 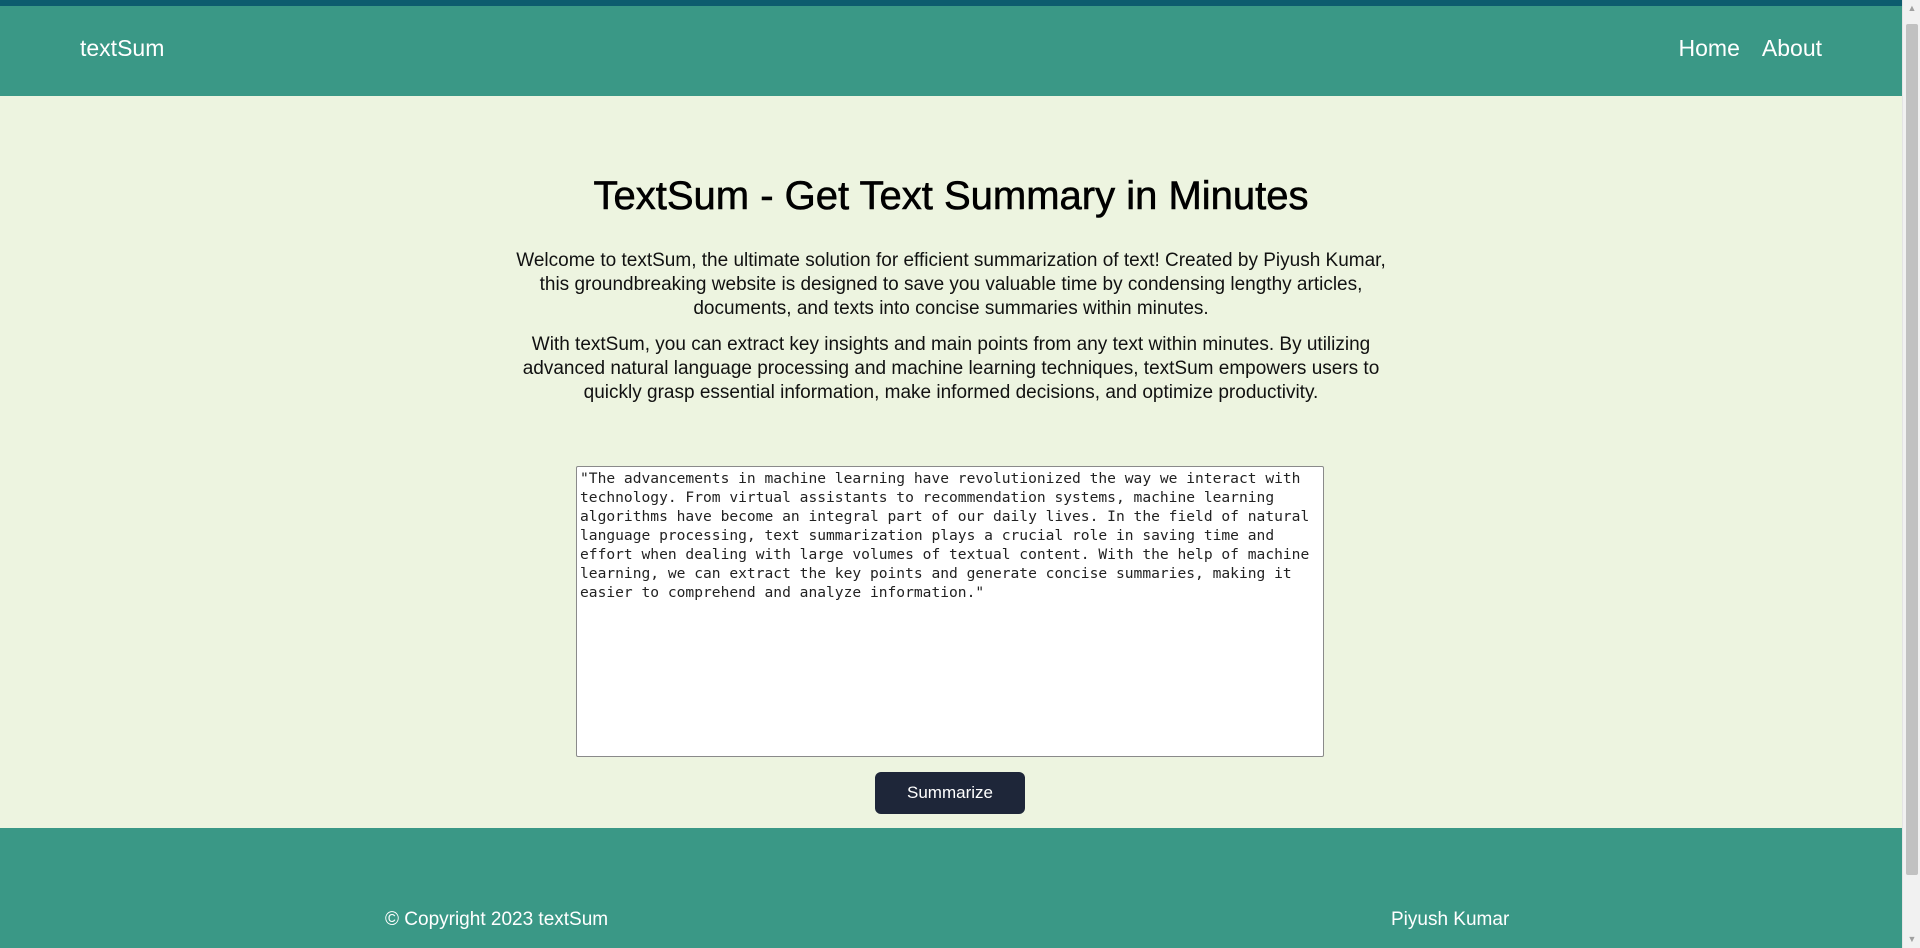 What do you see at coordinates (951, 196) in the screenshot?
I see `page-title: TextSum - Get Text Summary in Minutes` at bounding box center [951, 196].